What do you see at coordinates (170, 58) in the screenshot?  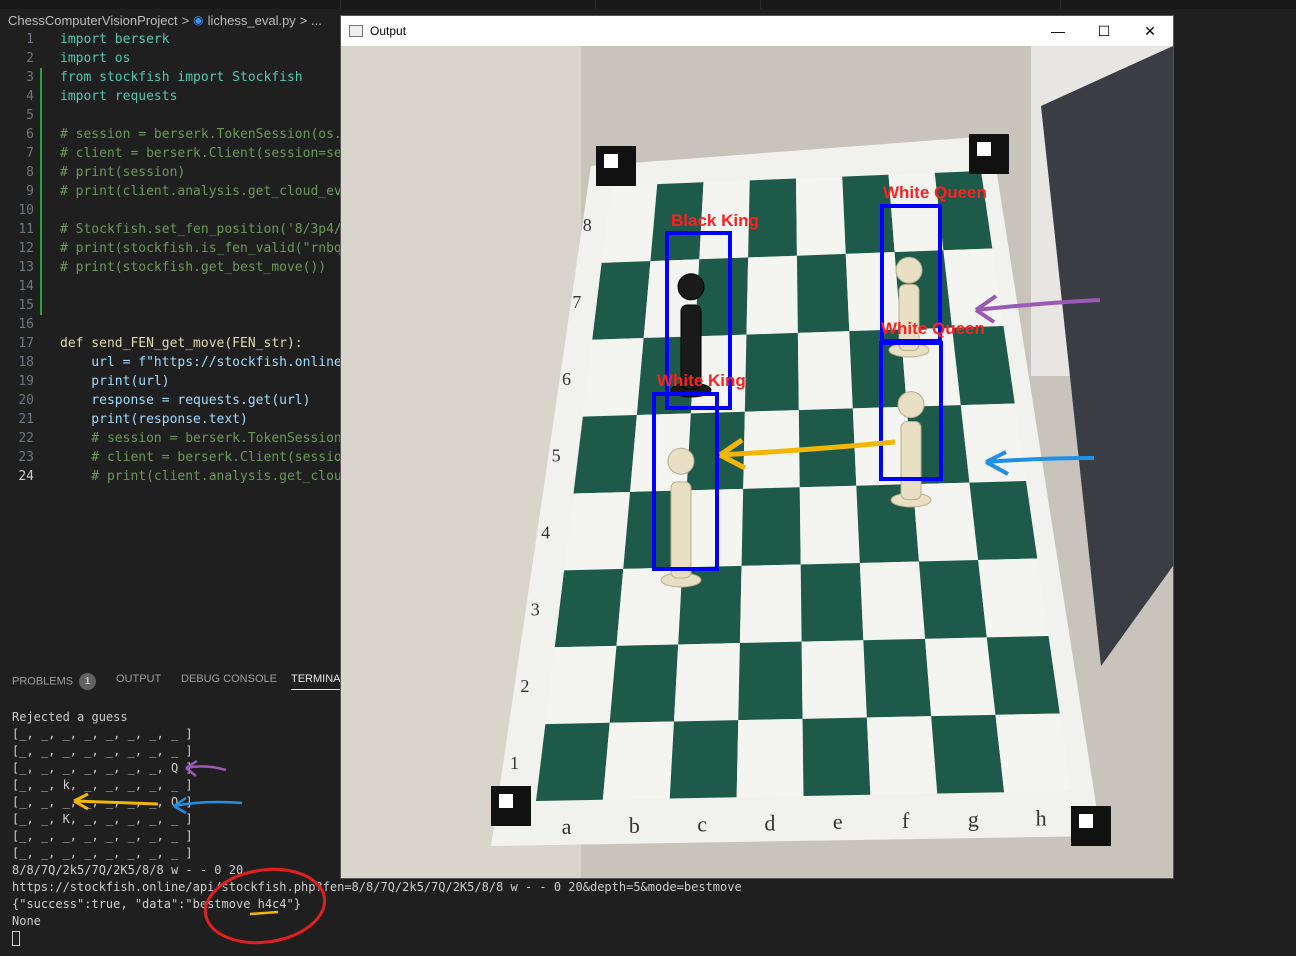 I see `code-line: 2 import os` at bounding box center [170, 58].